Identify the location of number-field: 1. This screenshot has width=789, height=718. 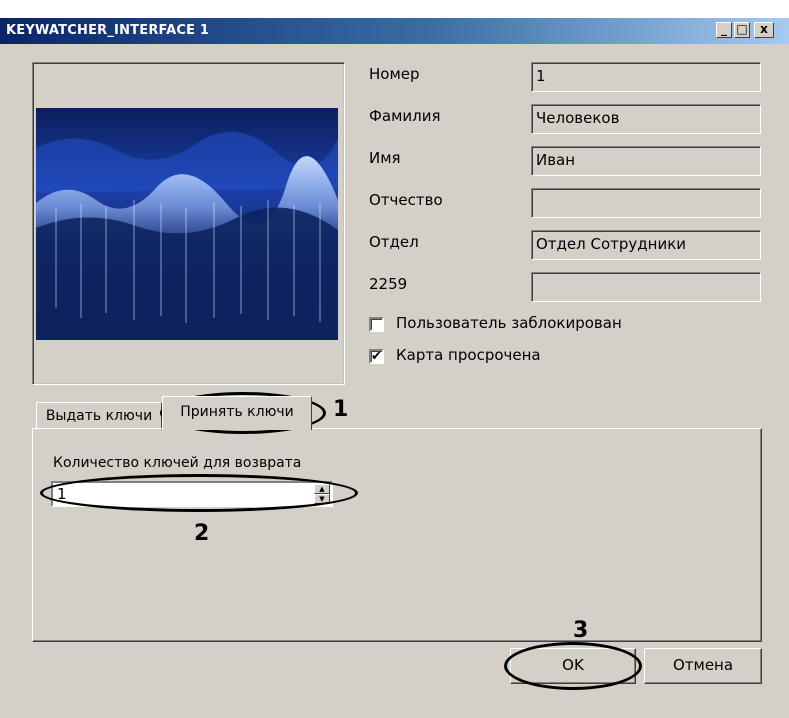
(646, 77).